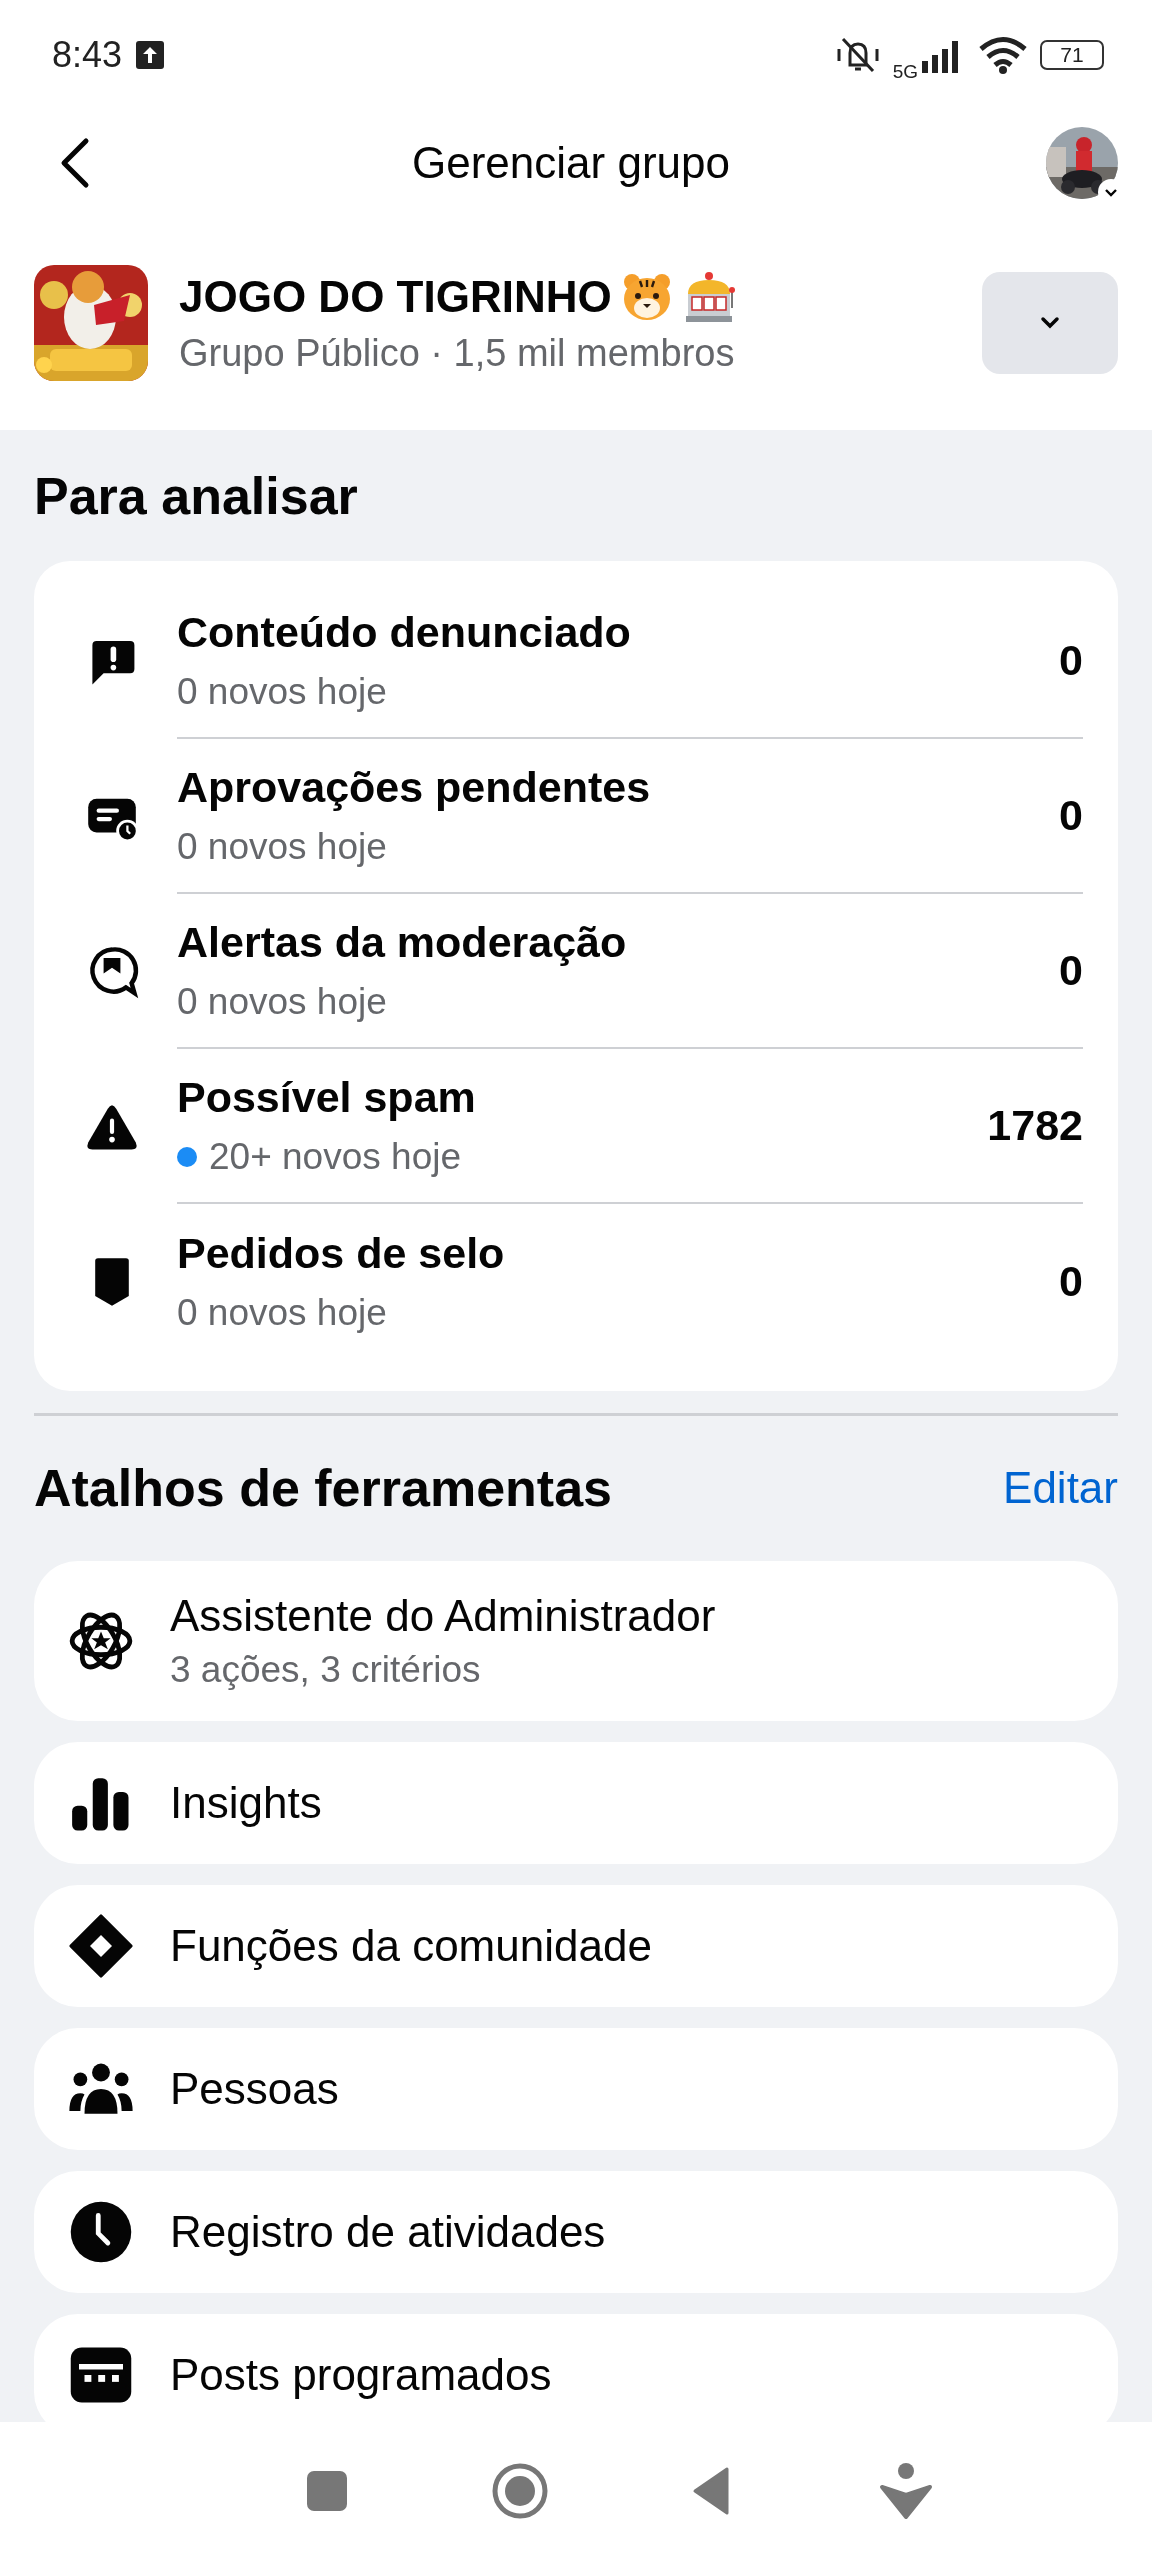  Describe the element at coordinates (571, 162) in the screenshot. I see `page-title: Gerenciar grupo` at that location.